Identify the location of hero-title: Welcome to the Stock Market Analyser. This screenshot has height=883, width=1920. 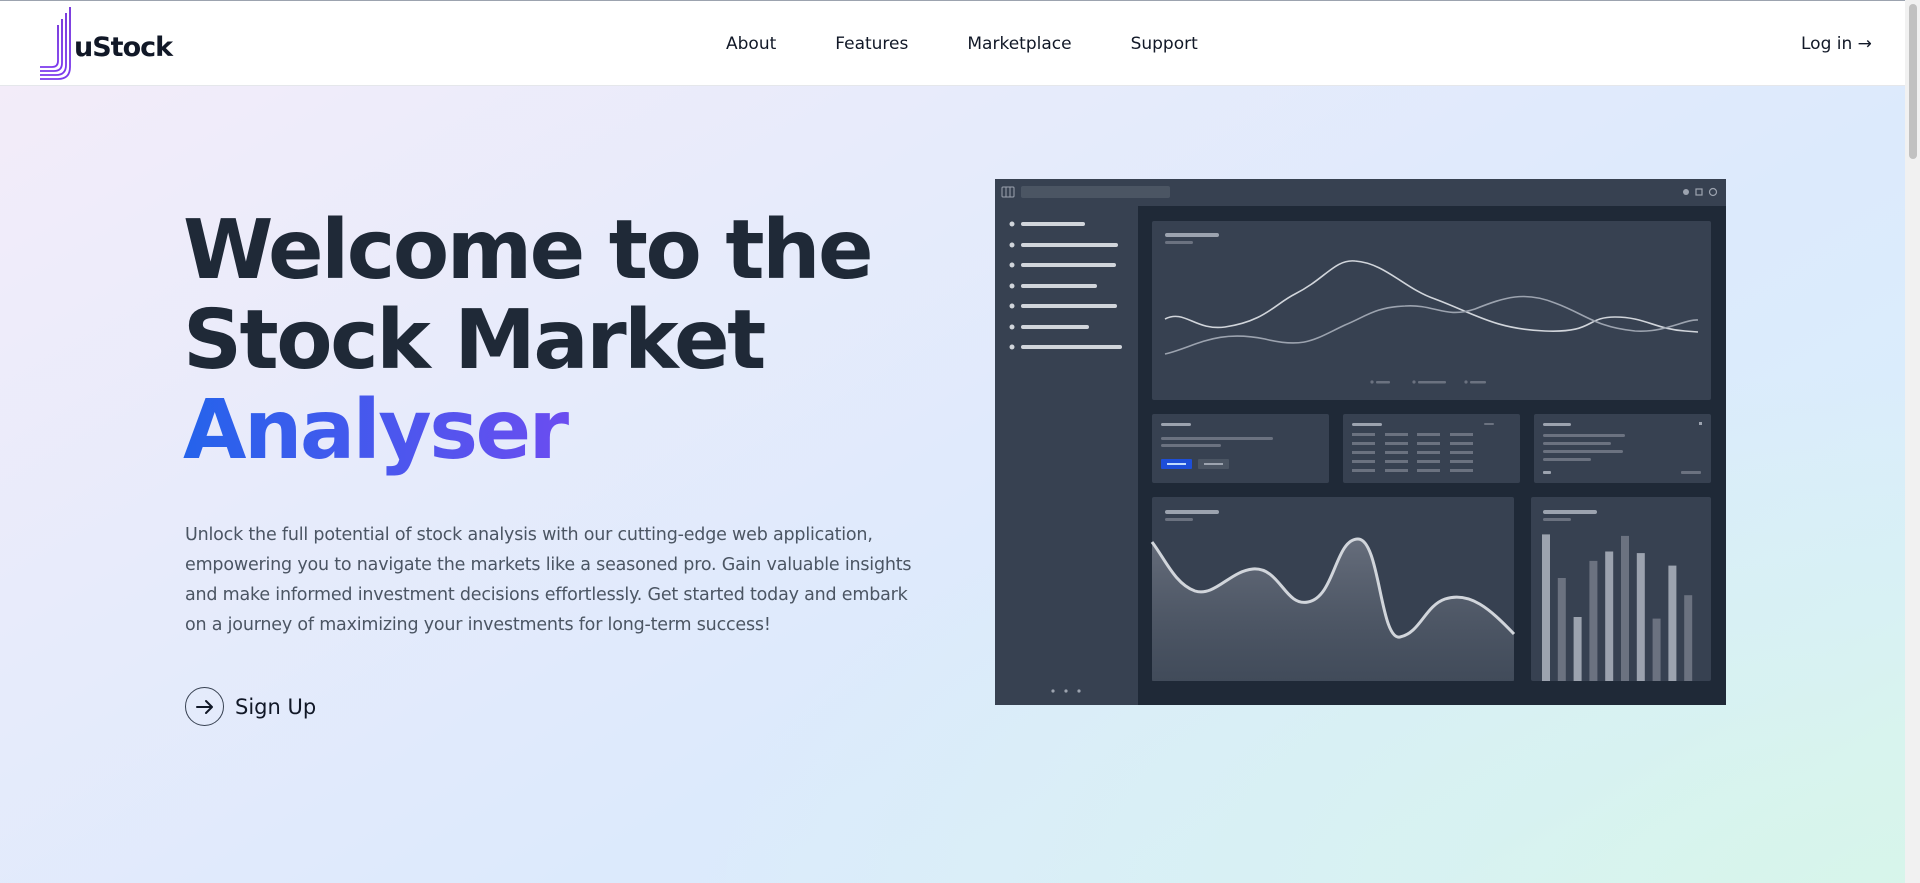
(543, 341).